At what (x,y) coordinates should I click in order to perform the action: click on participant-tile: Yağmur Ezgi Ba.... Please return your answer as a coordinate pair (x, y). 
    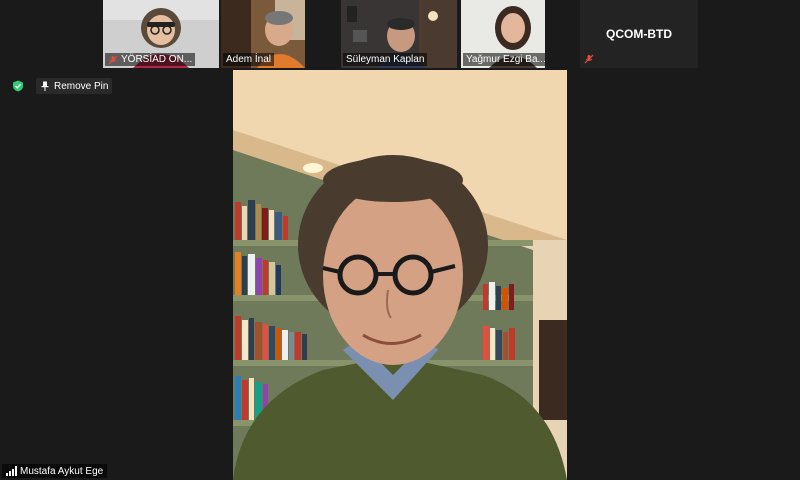
    Looking at the image, I should click on (503, 34).